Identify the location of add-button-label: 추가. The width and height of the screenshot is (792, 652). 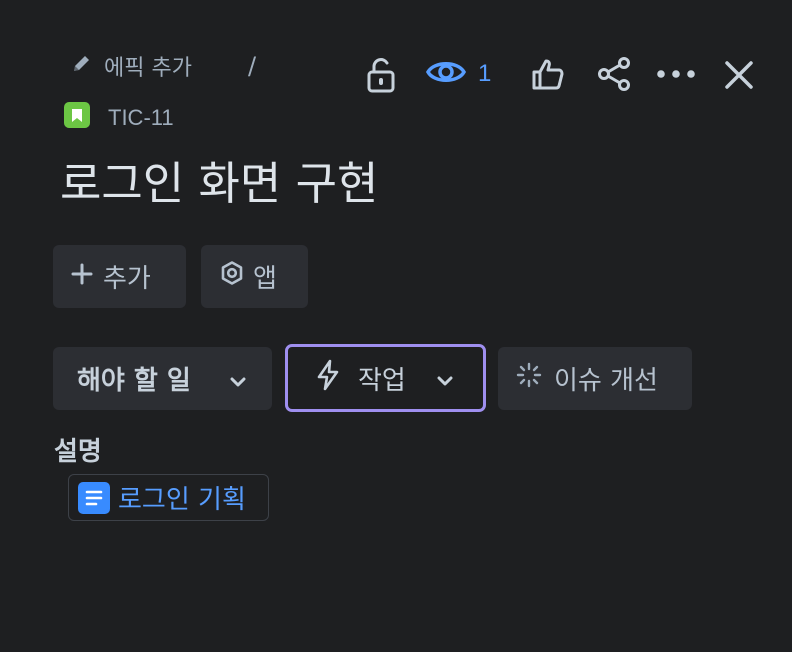
(127, 279).